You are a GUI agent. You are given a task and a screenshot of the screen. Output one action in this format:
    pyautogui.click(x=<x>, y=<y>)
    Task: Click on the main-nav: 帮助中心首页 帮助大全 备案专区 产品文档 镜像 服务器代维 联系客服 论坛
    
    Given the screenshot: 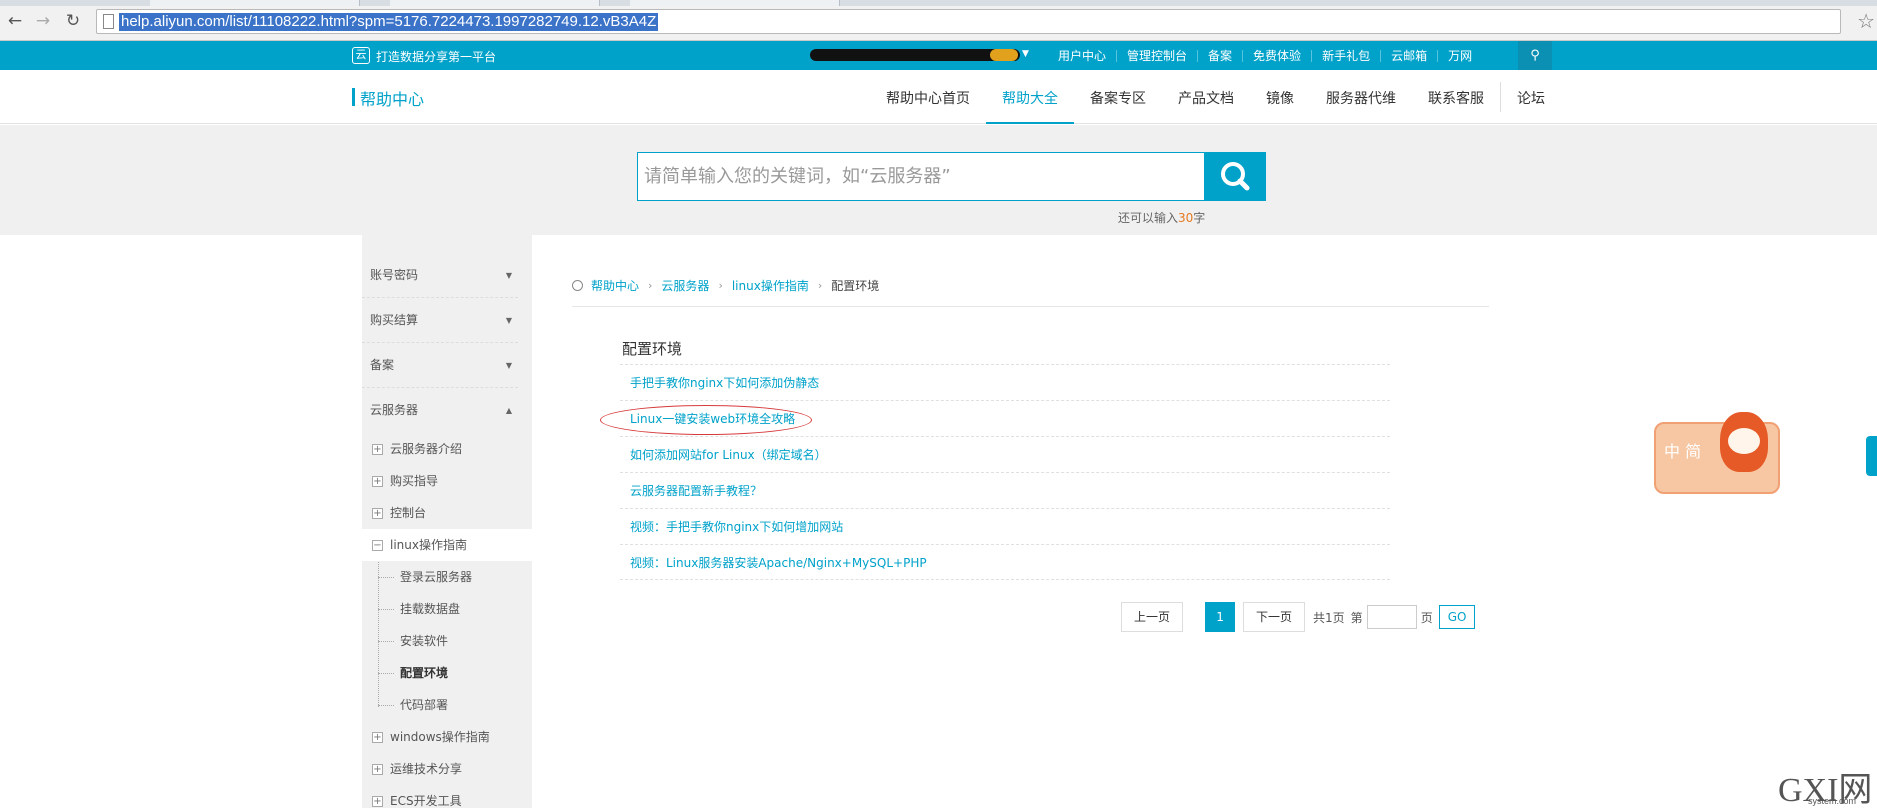 What is the action you would take?
    pyautogui.click(x=1215, y=97)
    